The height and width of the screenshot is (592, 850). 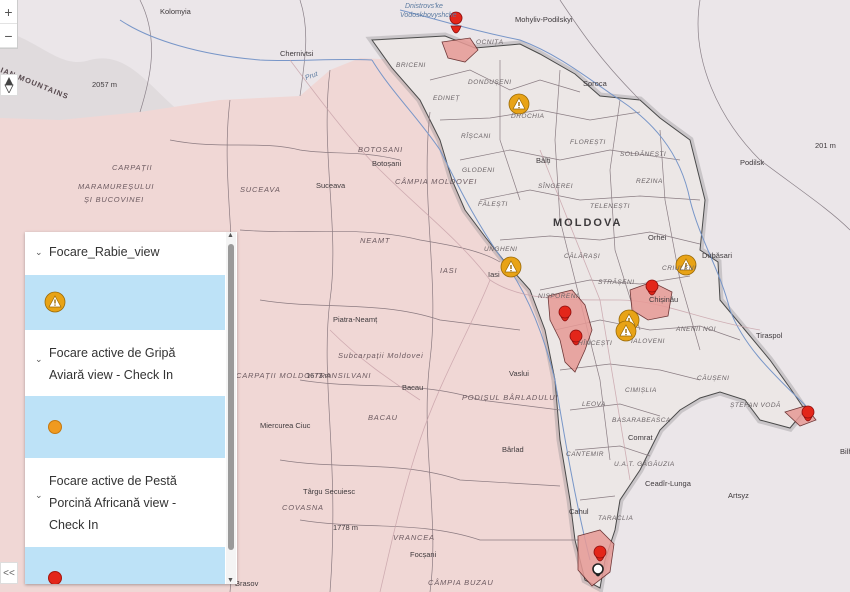 I want to click on label-city: Miercurea Ciuc, so click(x=285, y=425).